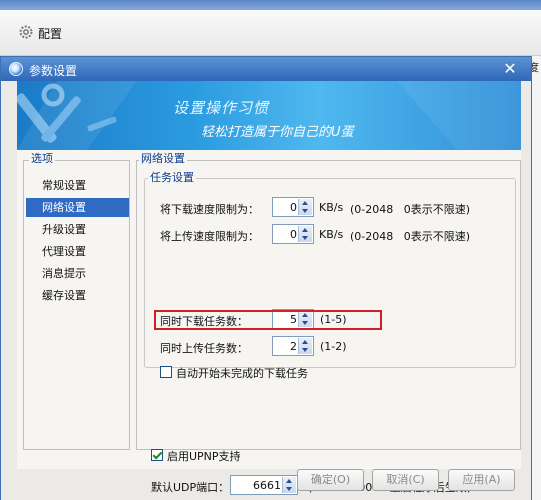  Describe the element at coordinates (405, 480) in the screenshot. I see `cancel-button: 取消(C)` at that location.